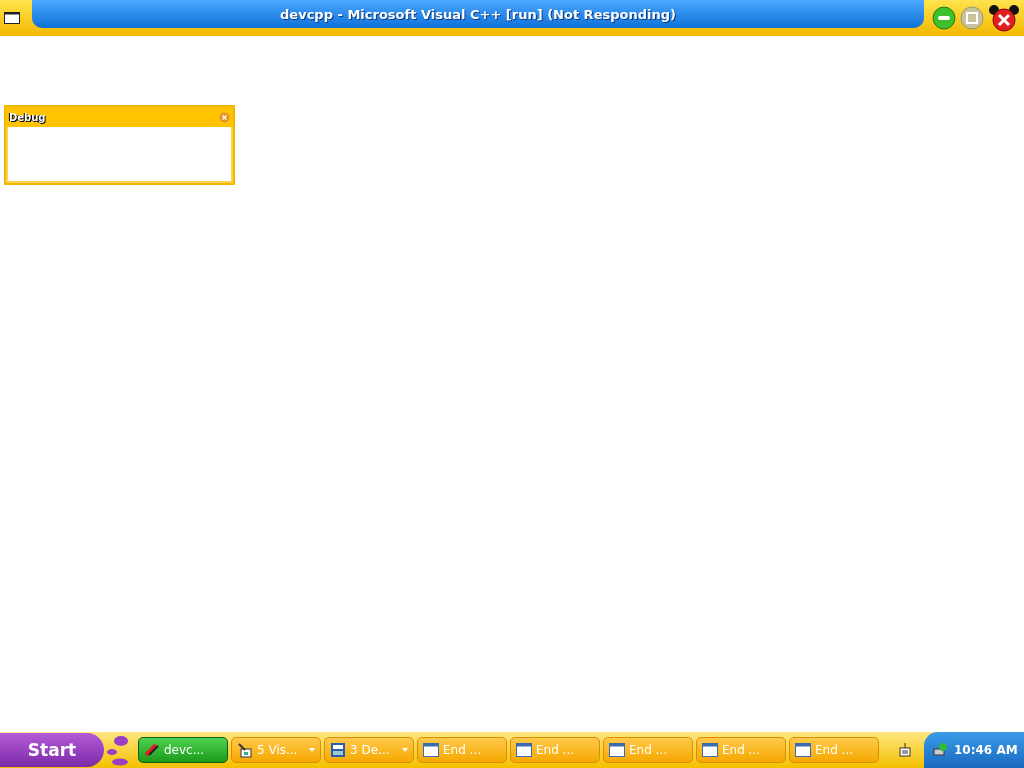  Describe the element at coordinates (52, 750) in the screenshot. I see `start-button: Start` at that location.